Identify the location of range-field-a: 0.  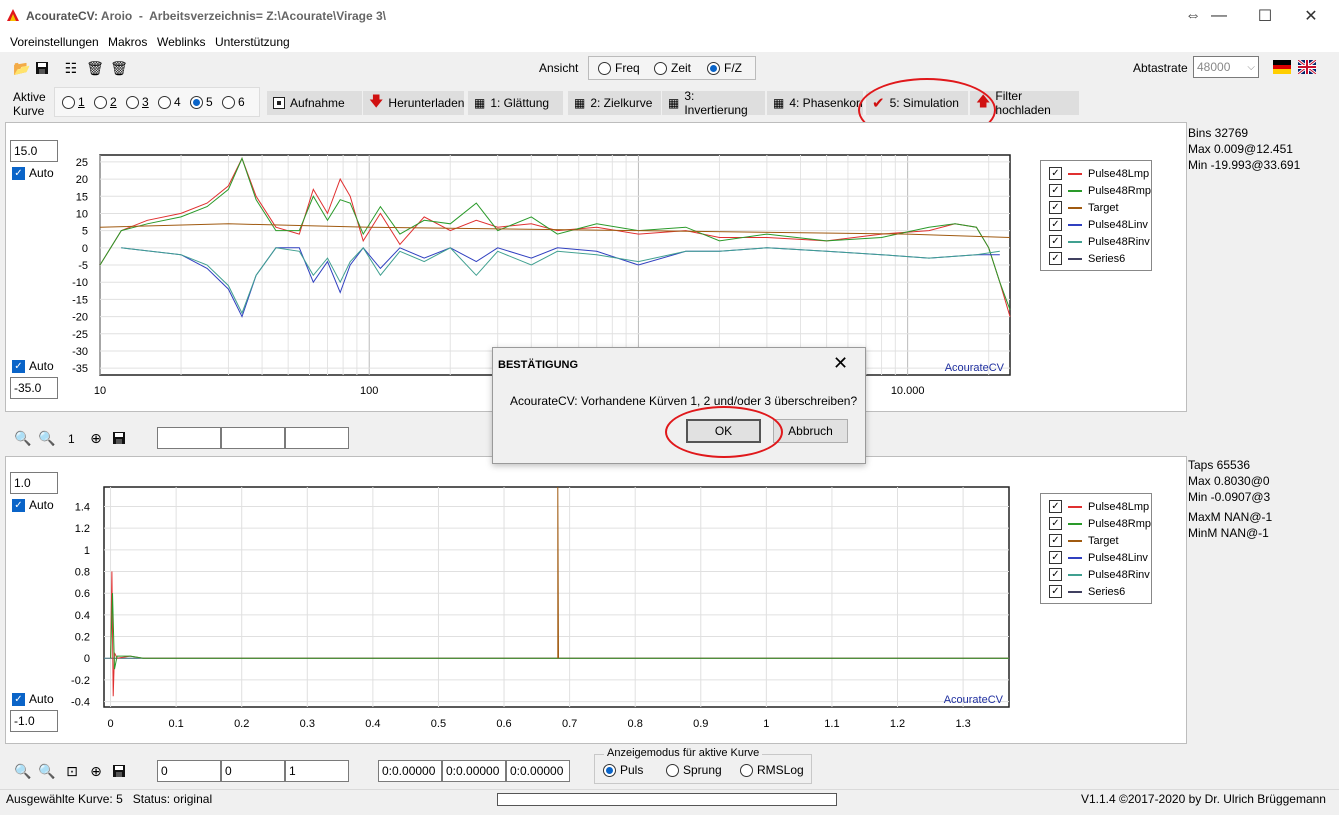
(189, 771).